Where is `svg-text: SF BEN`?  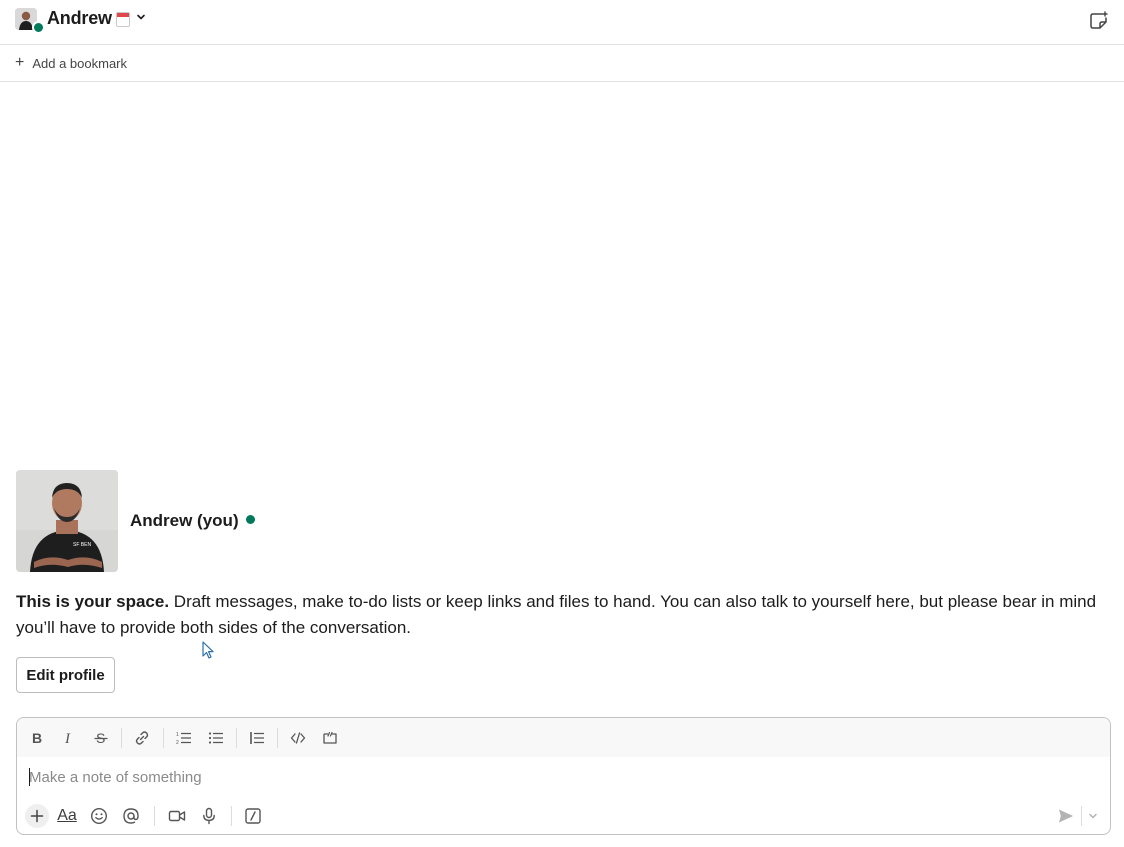 svg-text: SF BEN is located at coordinates (82, 545).